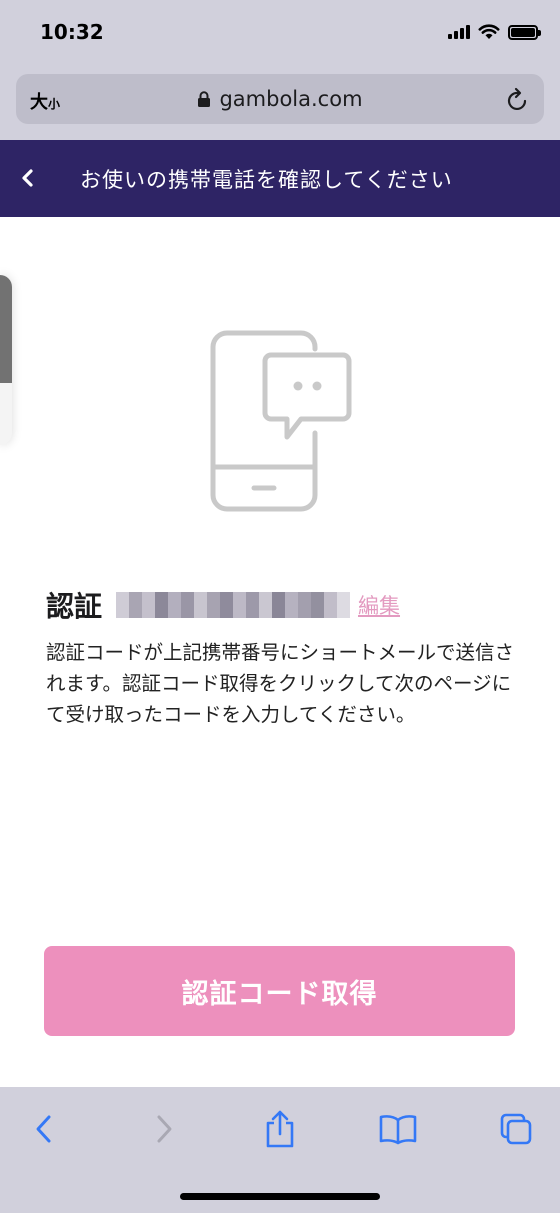 Image resolution: width=560 pixels, height=1213 pixels. I want to click on reload-icon, so click(518, 99).